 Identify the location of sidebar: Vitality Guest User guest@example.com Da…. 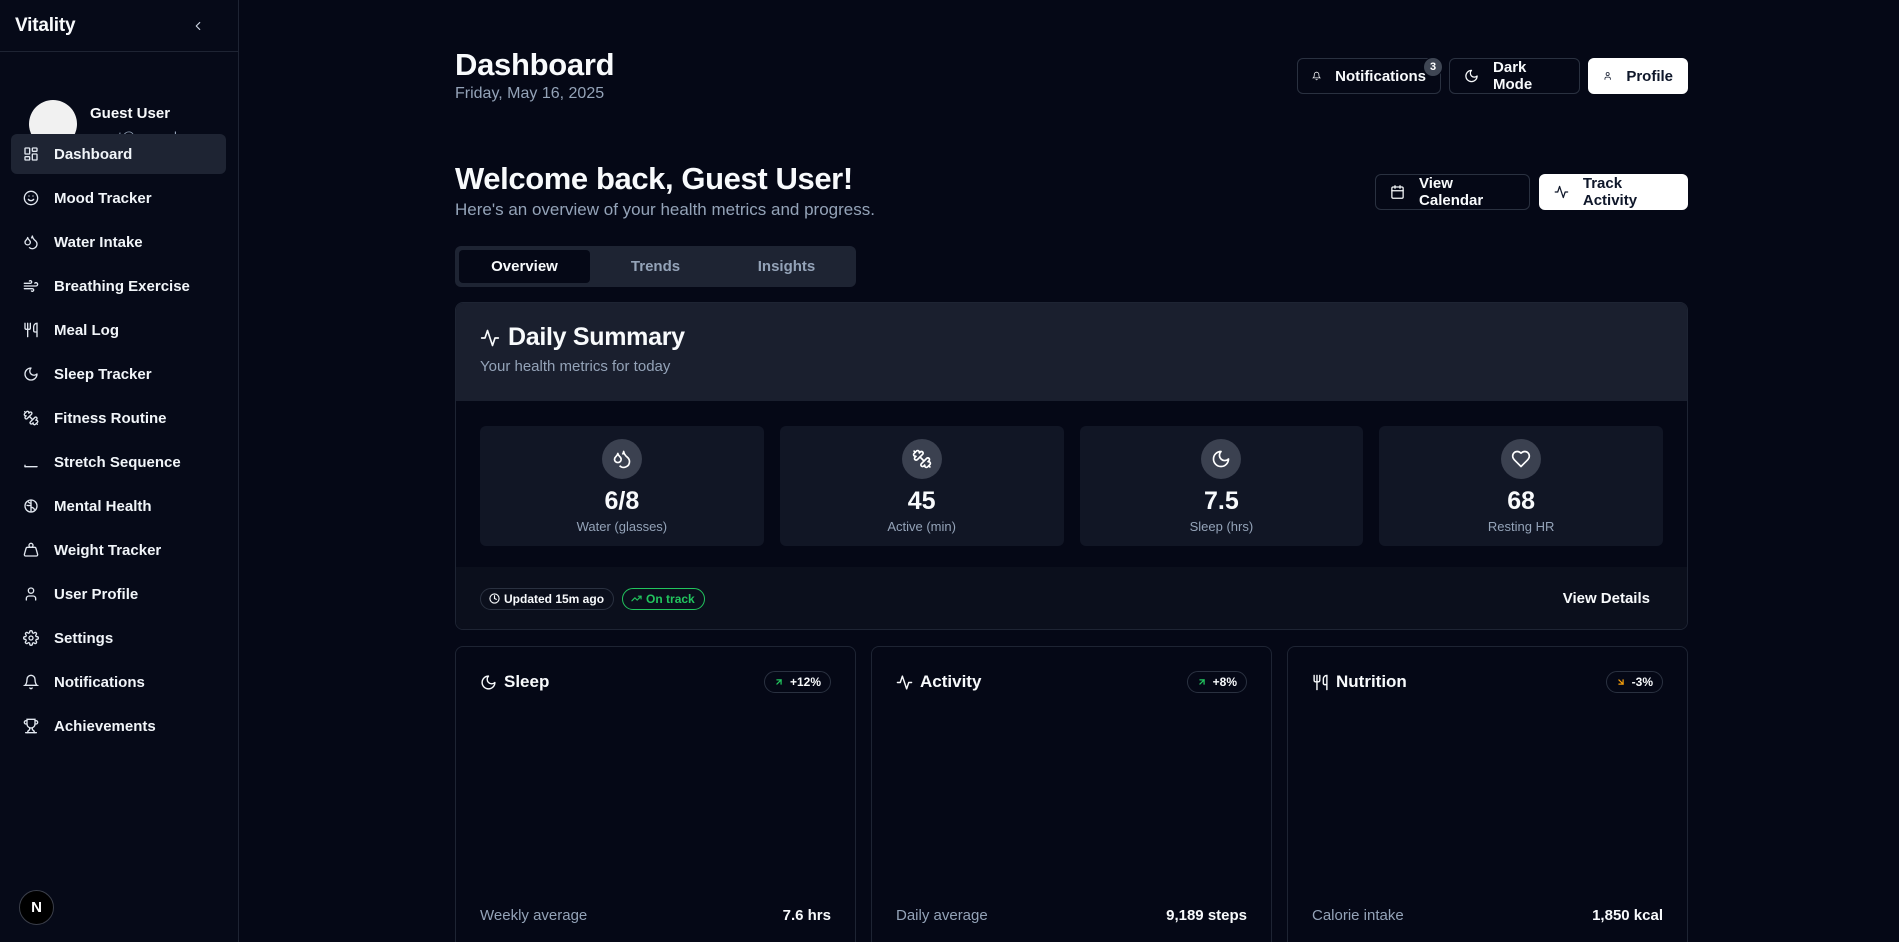
(119, 471).